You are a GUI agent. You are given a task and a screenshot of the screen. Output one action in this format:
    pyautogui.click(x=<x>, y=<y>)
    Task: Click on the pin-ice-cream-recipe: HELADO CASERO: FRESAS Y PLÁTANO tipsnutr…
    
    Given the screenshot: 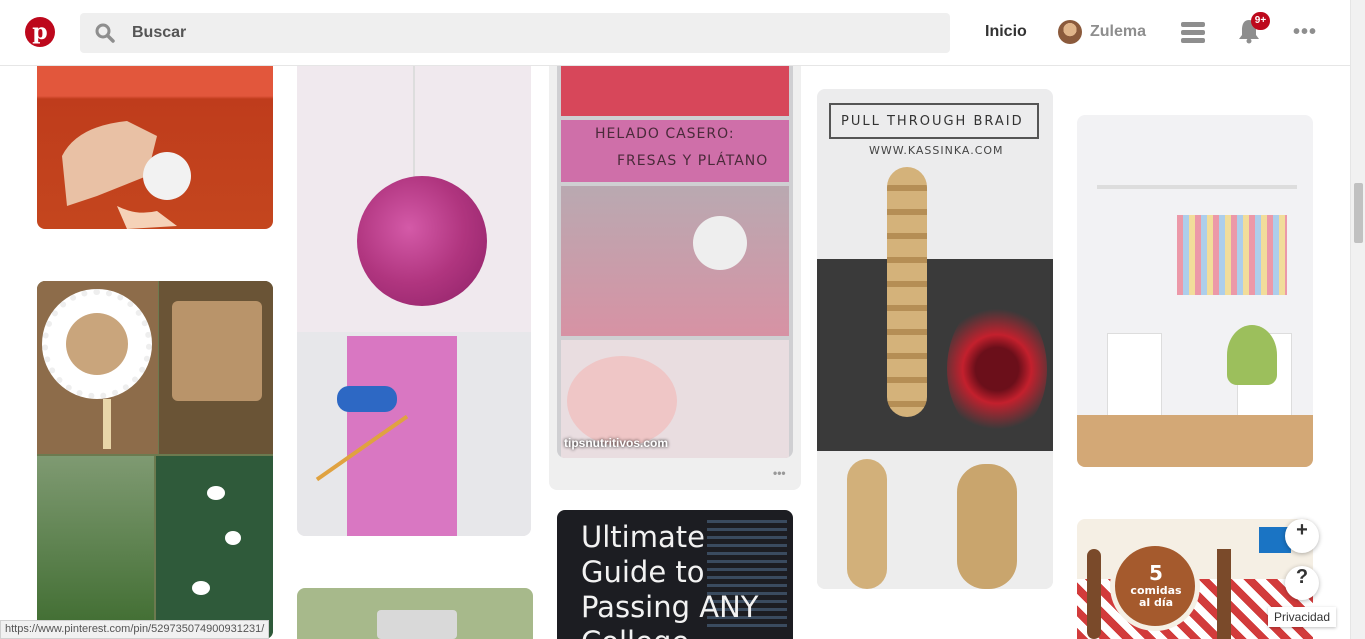 What is the action you would take?
    pyautogui.click(x=675, y=262)
    